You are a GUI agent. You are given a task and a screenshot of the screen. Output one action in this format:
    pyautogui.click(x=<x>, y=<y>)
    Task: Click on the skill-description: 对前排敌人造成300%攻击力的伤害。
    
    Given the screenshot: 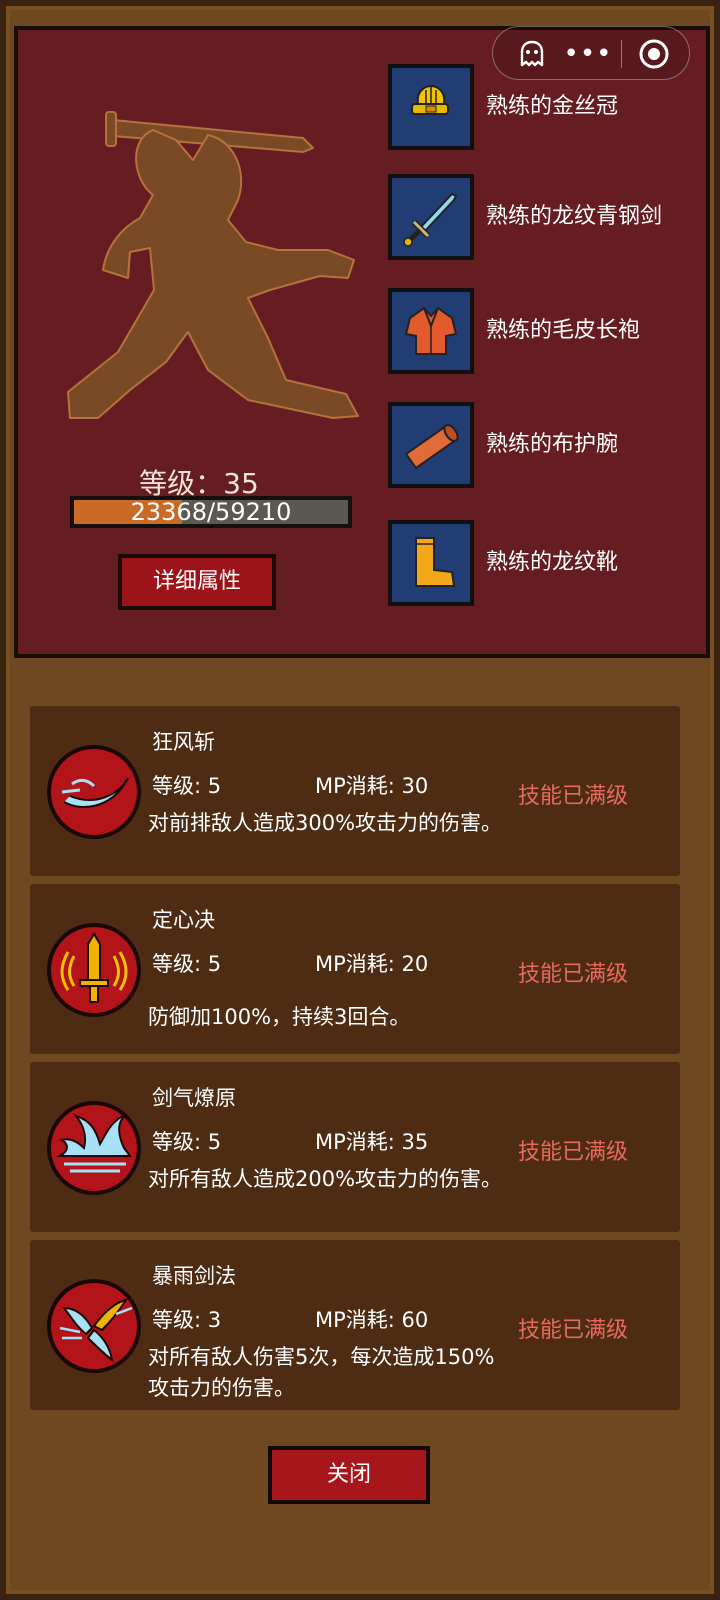 What is the action you would take?
    pyautogui.click(x=325, y=823)
    